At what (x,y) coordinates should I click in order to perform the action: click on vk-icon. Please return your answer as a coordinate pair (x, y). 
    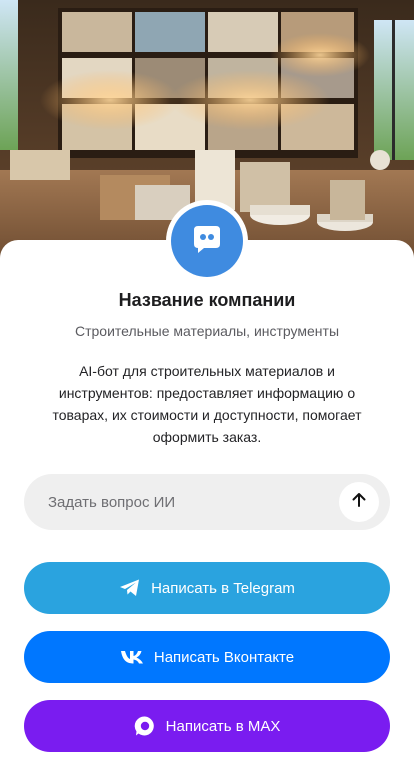
    Looking at the image, I should click on (132, 657).